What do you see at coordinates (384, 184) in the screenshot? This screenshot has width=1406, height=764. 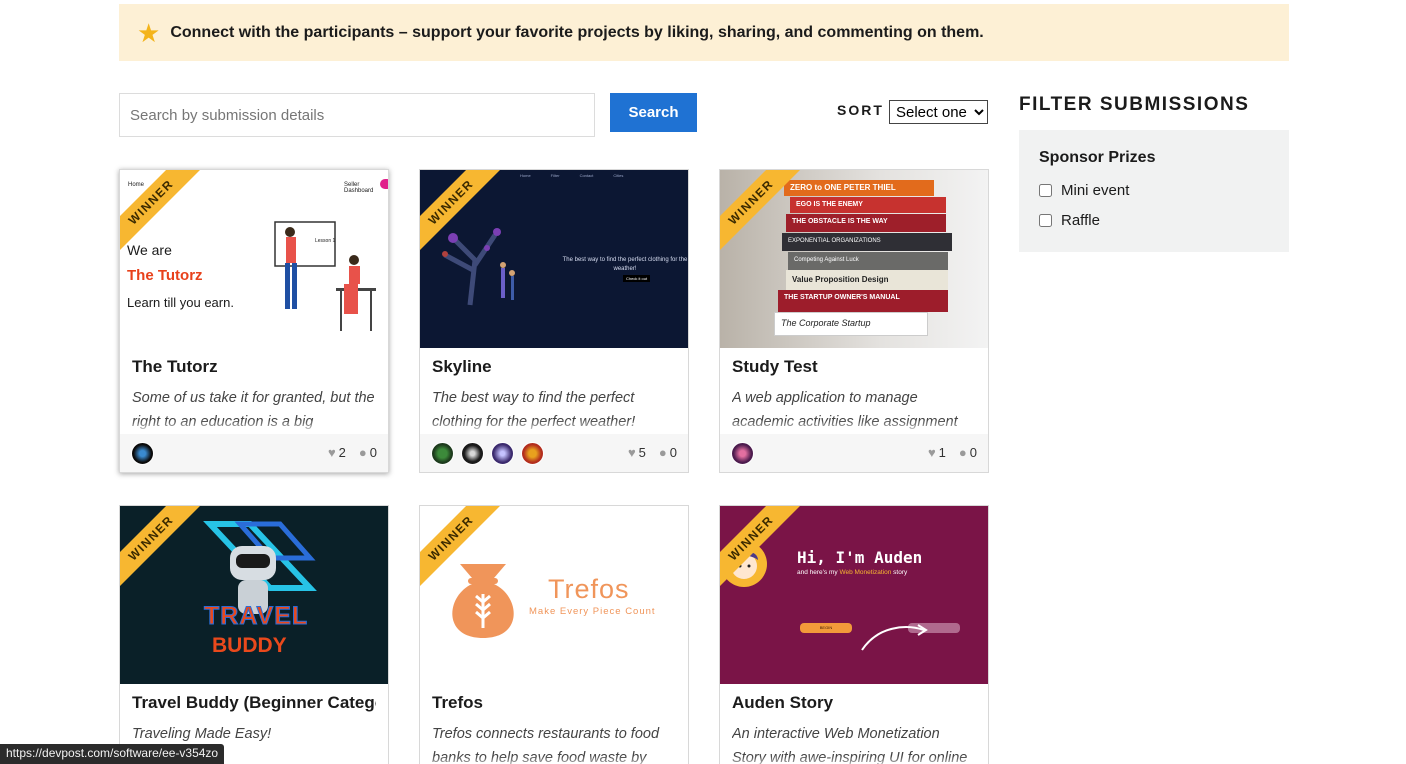 I see `thumb-nav-pill` at bounding box center [384, 184].